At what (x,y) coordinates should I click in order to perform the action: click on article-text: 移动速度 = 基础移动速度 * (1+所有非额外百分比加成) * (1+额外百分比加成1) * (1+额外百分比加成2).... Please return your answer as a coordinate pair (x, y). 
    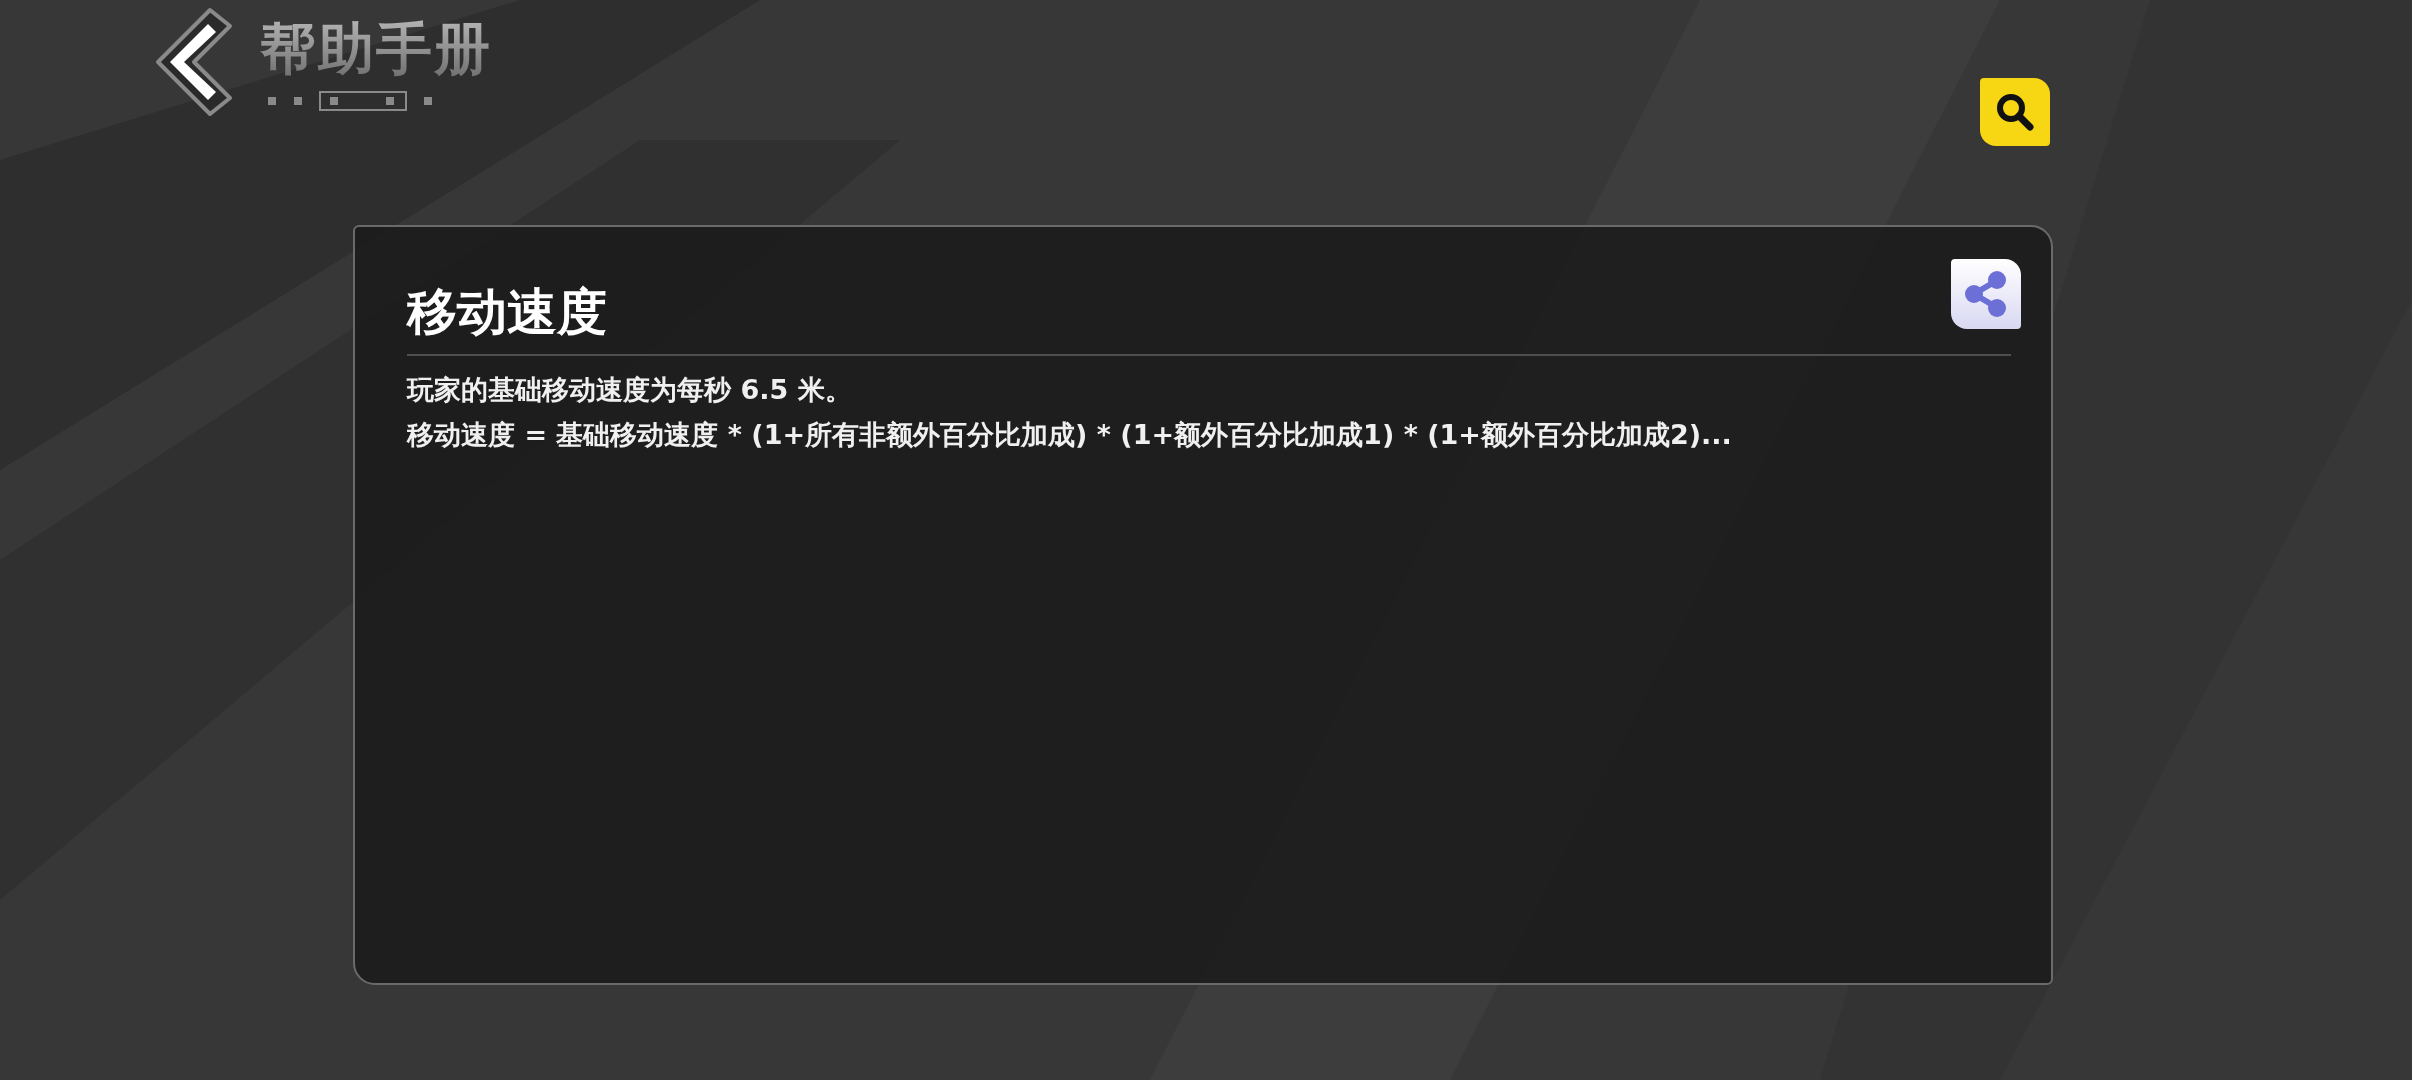
    Looking at the image, I should click on (1070, 434).